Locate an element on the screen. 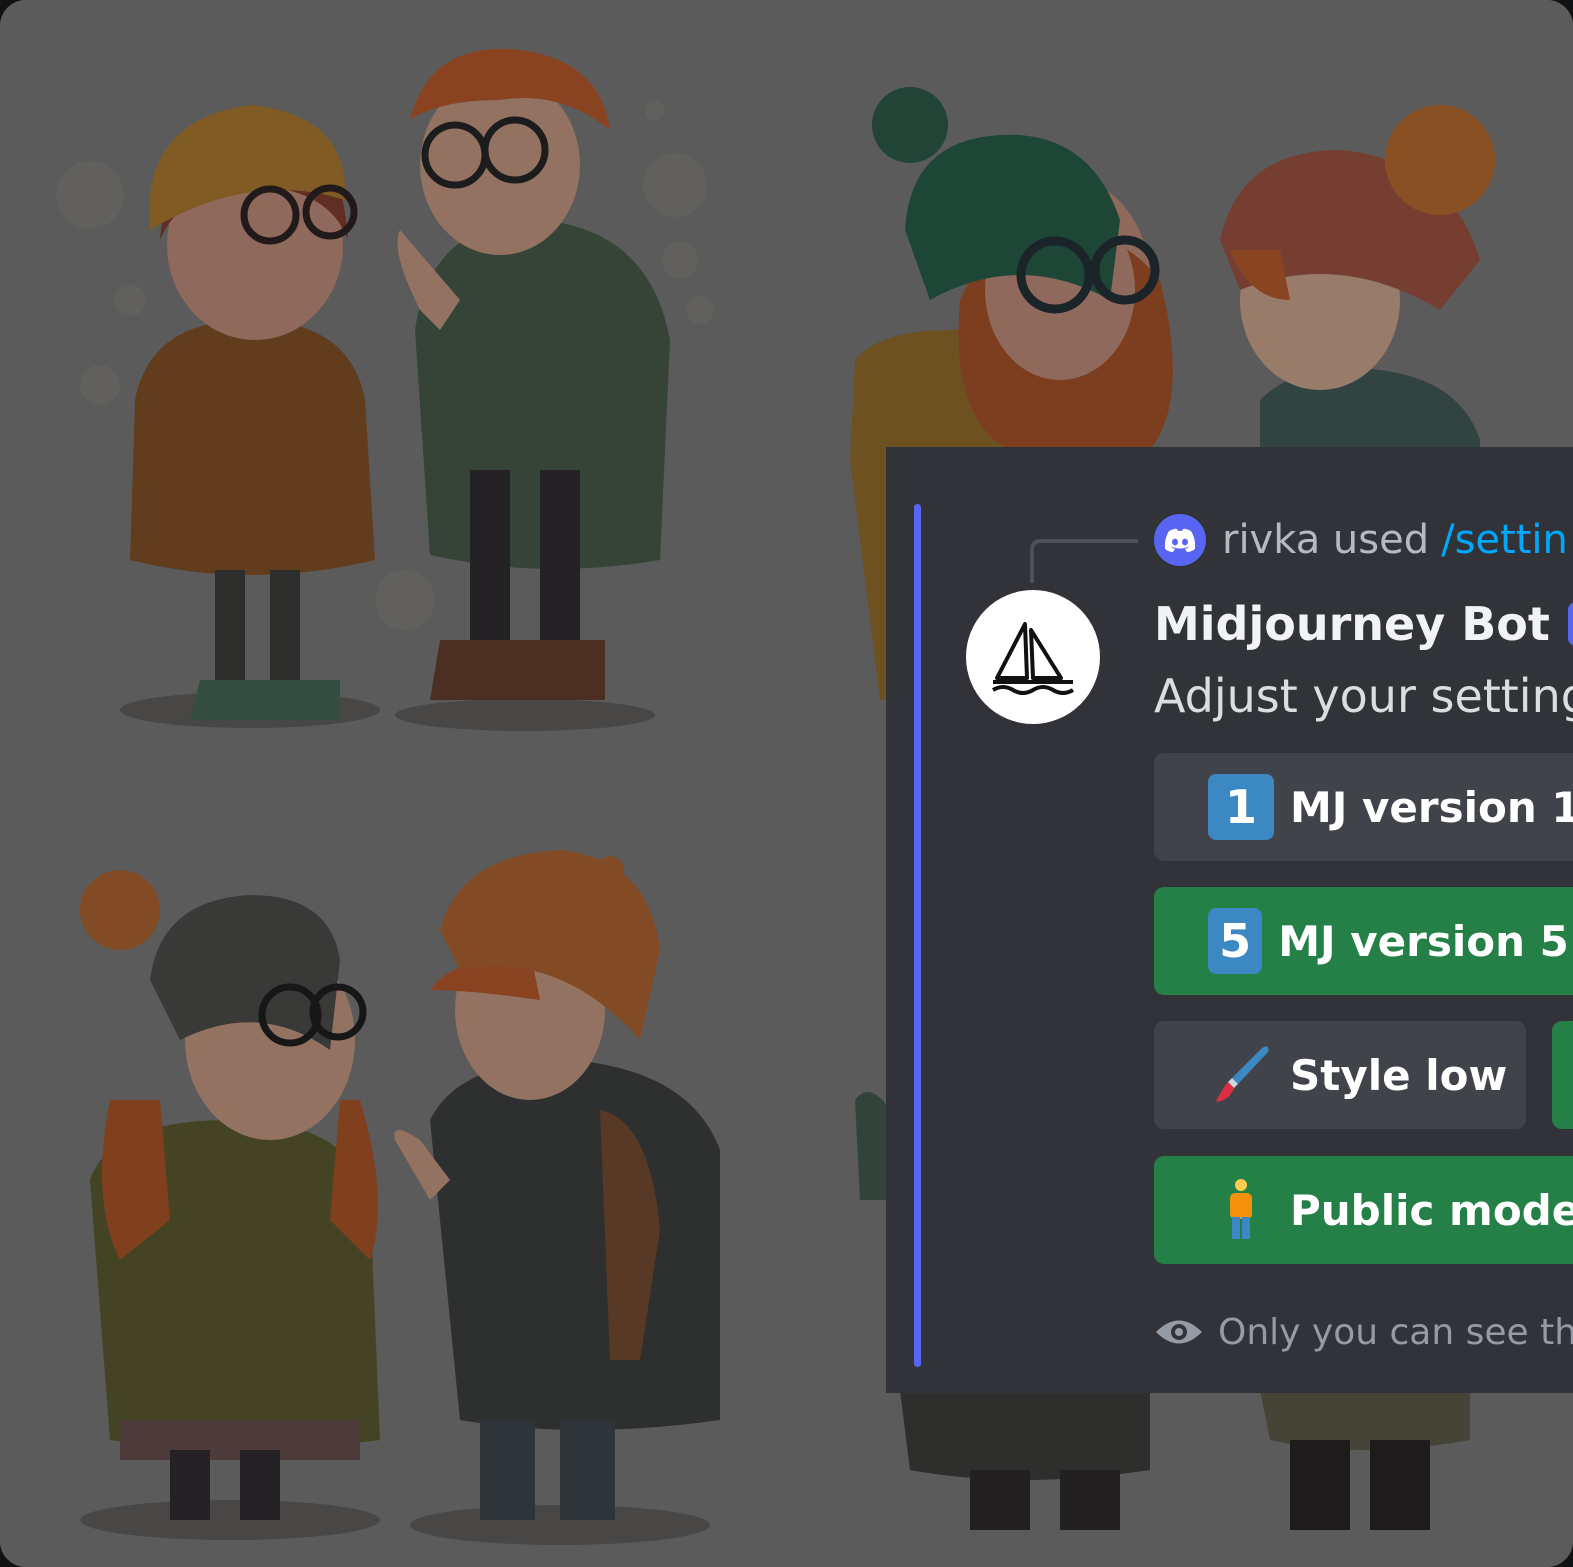 Image resolution: width=1573 pixels, height=1567 pixels. style-low-button: Style low is located at coordinates (1340, 1075).